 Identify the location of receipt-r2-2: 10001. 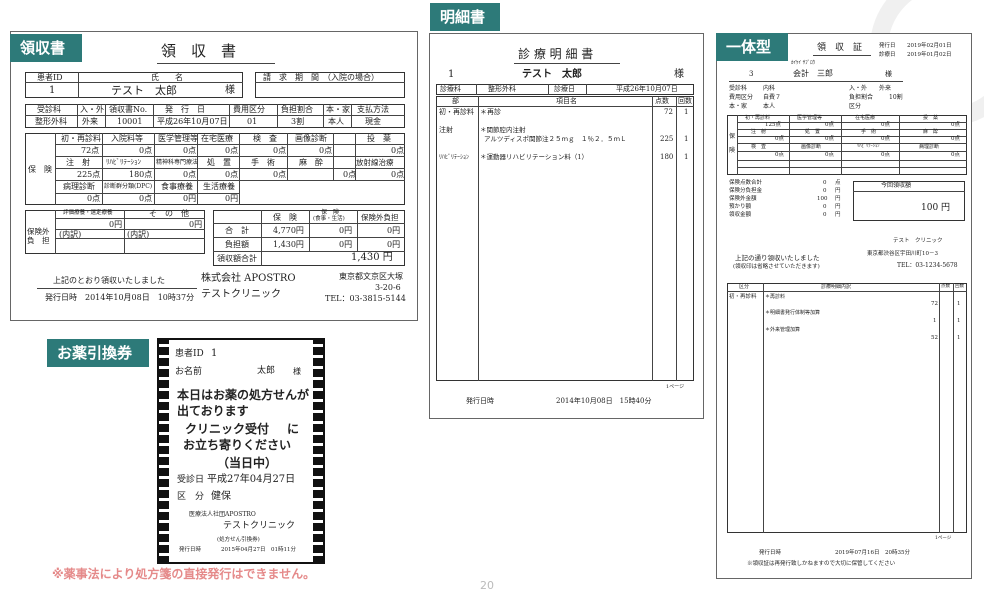
(130, 121).